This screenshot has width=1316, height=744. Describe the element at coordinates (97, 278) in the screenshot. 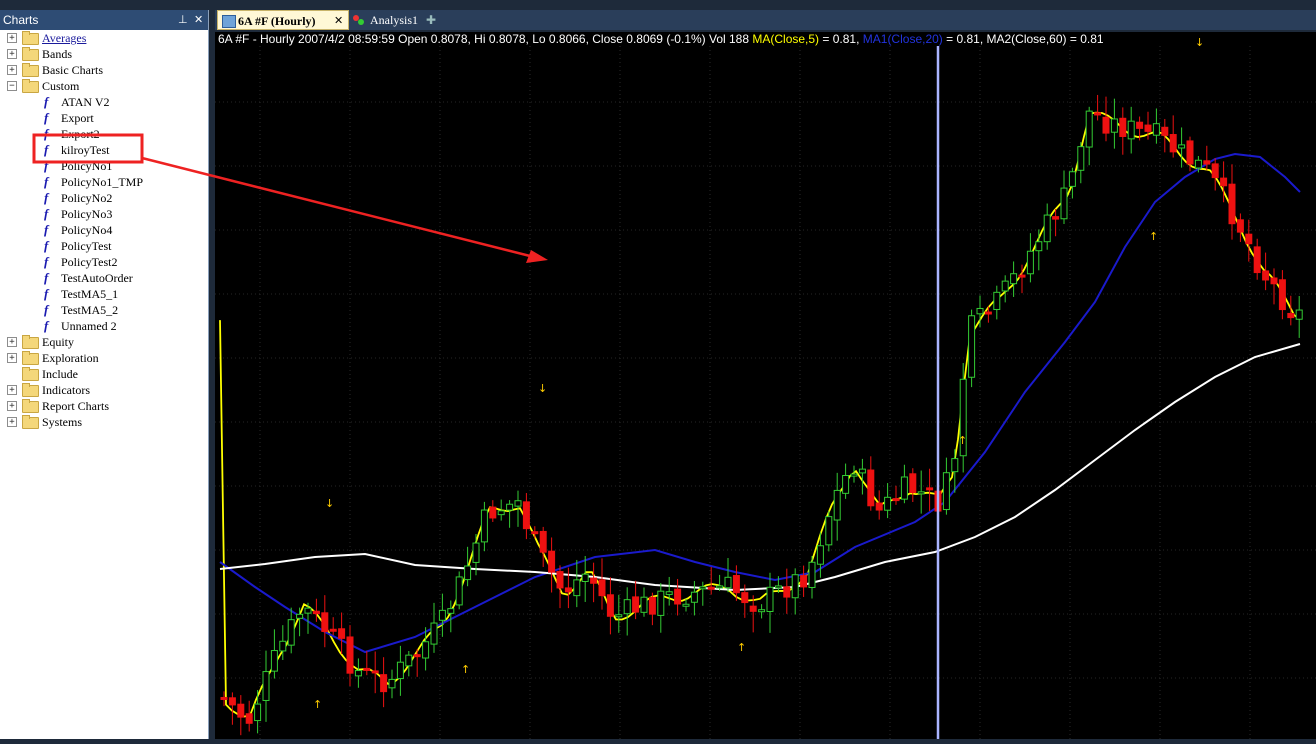

I see `item-label: TestAutoOrder` at that location.